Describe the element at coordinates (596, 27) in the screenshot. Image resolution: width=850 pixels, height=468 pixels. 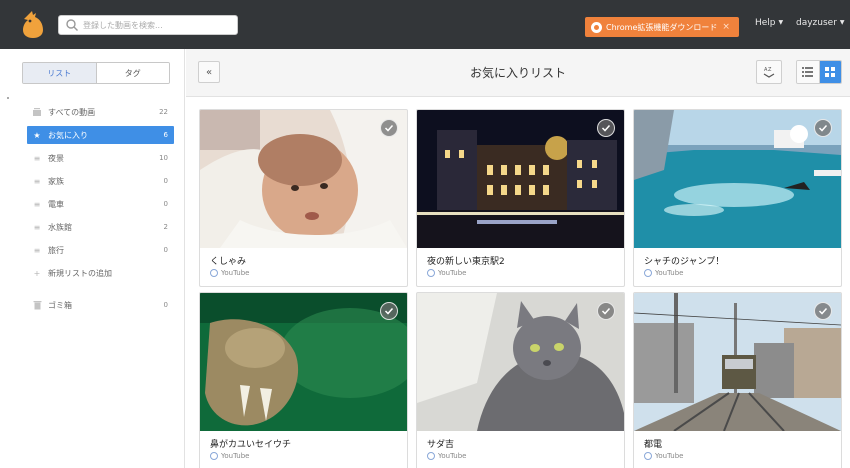
I see `chrome-icon` at that location.